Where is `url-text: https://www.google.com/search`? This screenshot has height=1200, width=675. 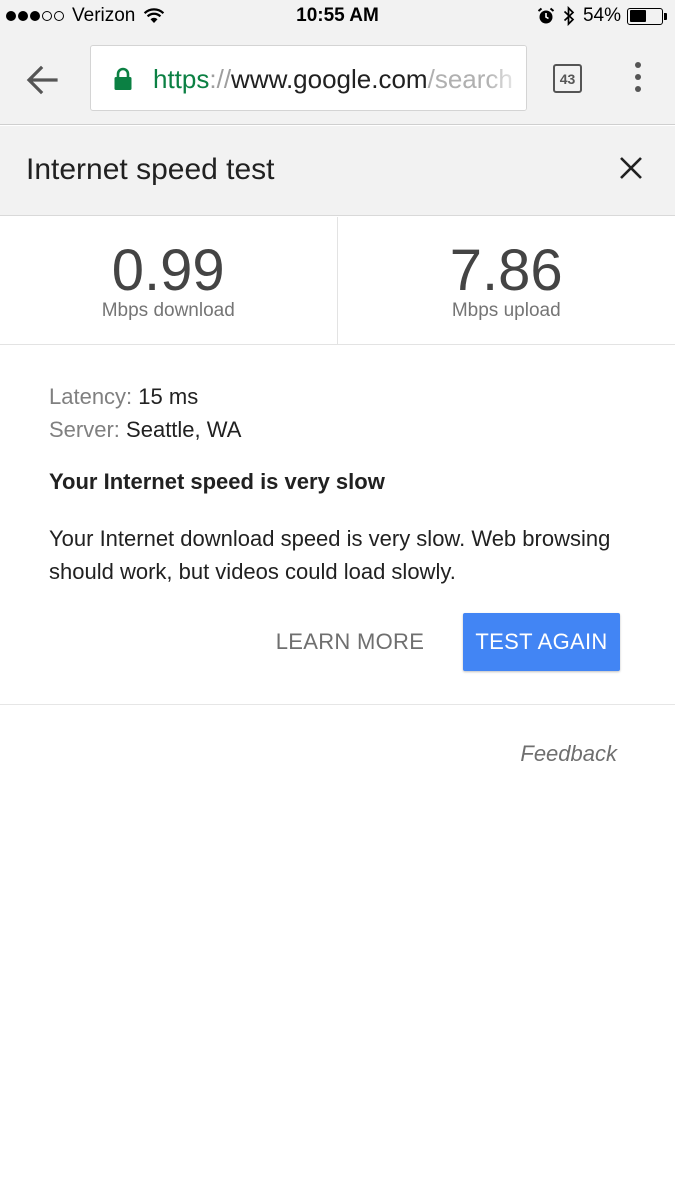 url-text: https://www.google.com/search is located at coordinates (333, 79).